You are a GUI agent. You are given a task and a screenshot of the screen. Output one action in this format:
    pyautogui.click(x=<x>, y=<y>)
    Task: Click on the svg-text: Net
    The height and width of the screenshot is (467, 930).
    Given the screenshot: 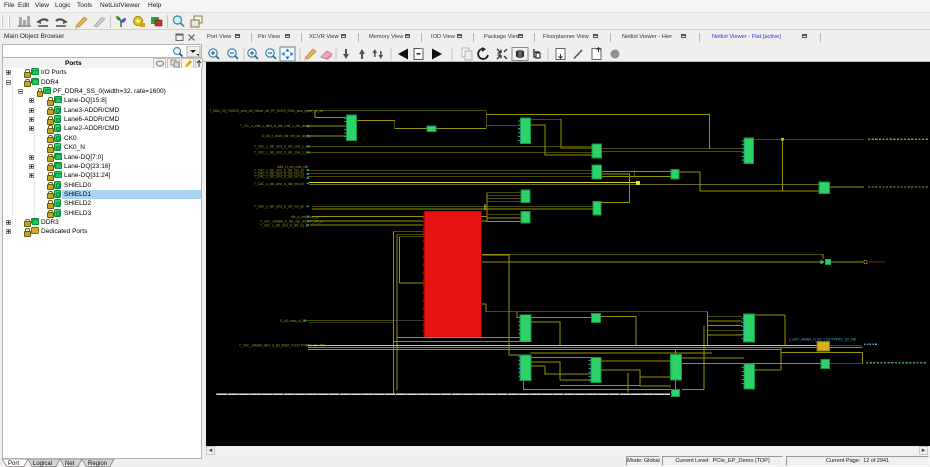 What is the action you would take?
    pyautogui.click(x=70, y=464)
    